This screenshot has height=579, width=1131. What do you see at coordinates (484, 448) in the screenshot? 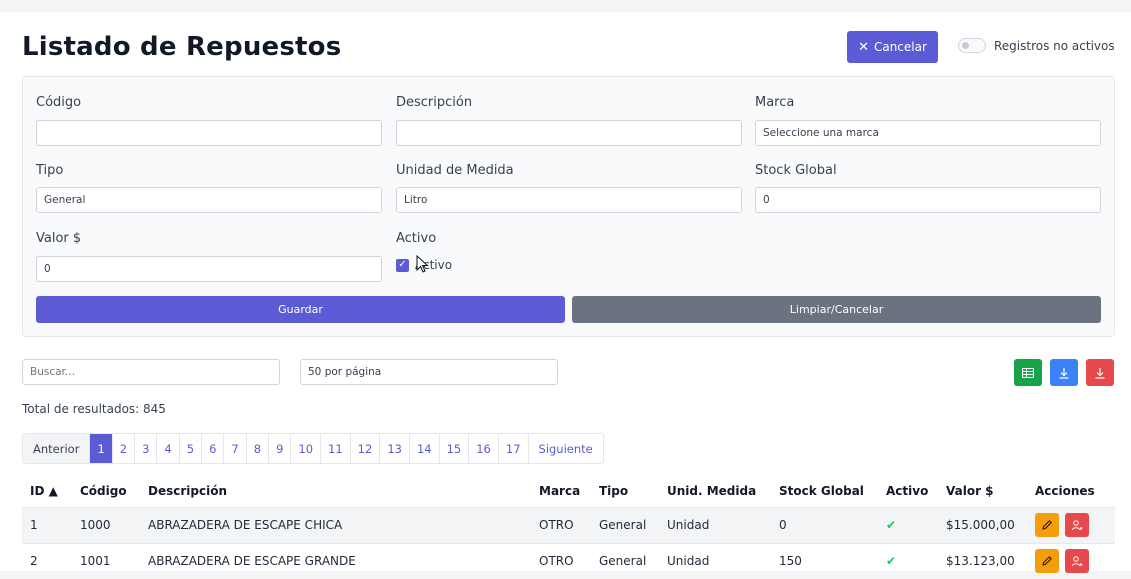
I see `pagination-page: 16` at bounding box center [484, 448].